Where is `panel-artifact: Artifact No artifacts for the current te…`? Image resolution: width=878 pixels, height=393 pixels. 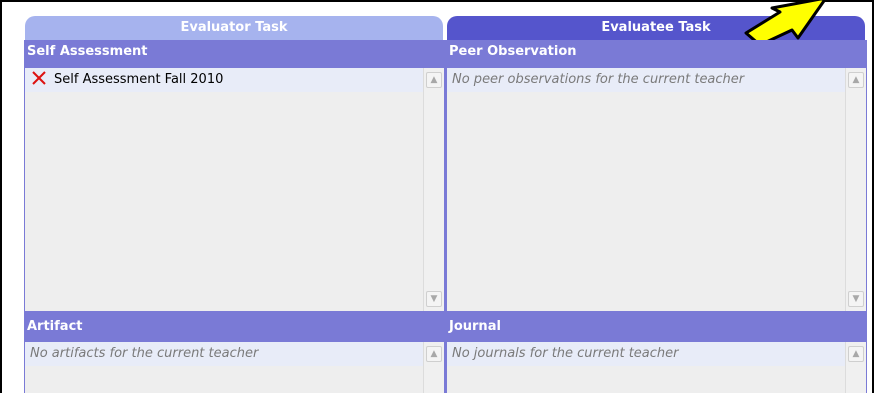 panel-artifact: Artifact No artifacts for the current te… is located at coordinates (234, 354).